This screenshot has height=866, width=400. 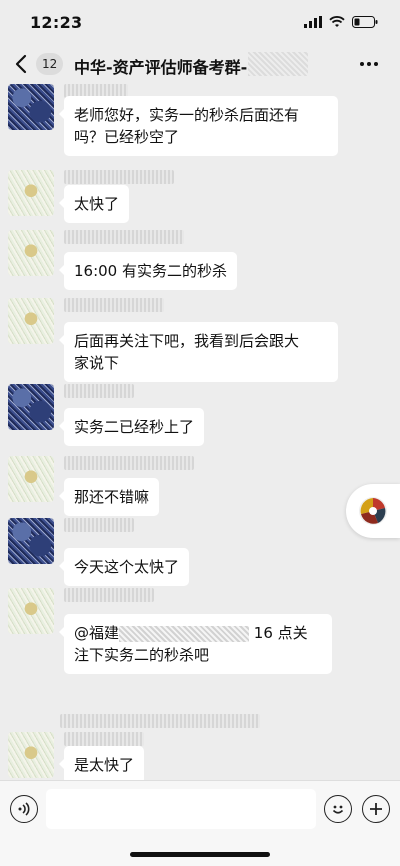 What do you see at coordinates (187, 115) in the screenshot?
I see `message-text: 老师您好，实务一的秒杀后面还有` at bounding box center [187, 115].